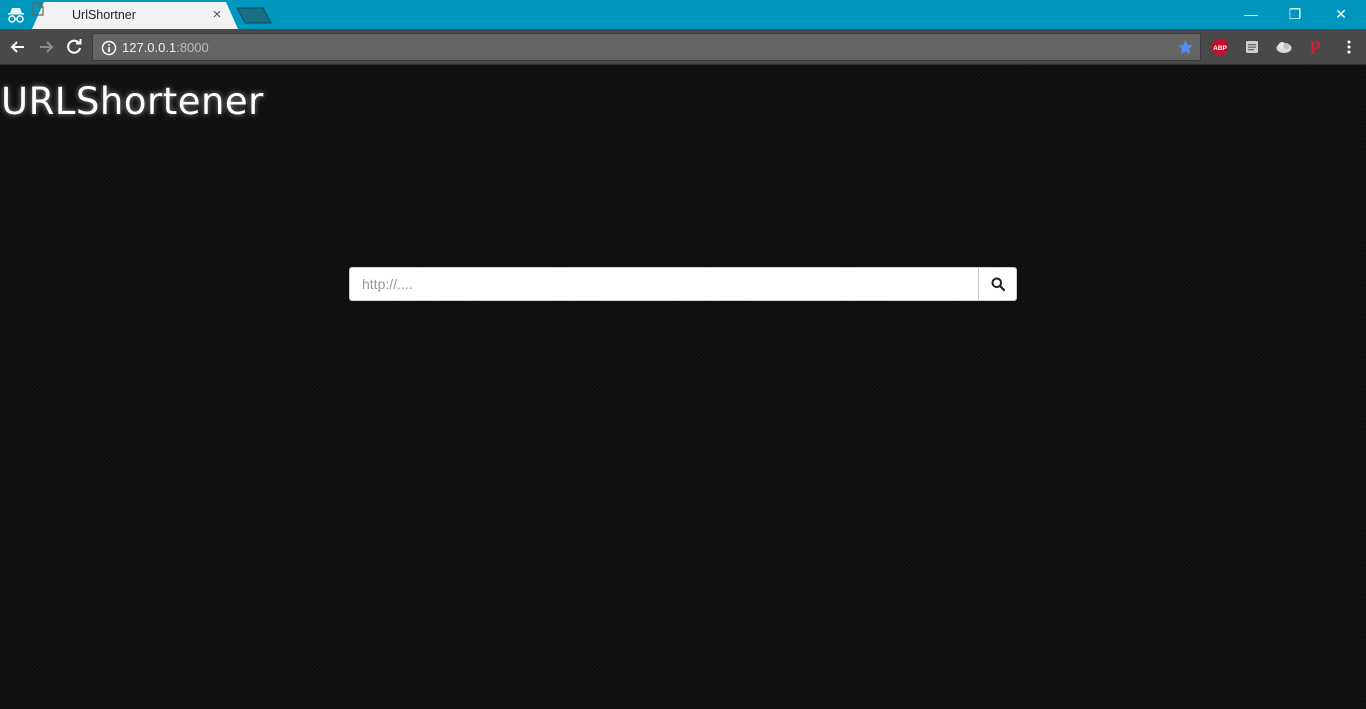  What do you see at coordinates (217, 15) in the screenshot?
I see `tab-close-icon: ×` at bounding box center [217, 15].